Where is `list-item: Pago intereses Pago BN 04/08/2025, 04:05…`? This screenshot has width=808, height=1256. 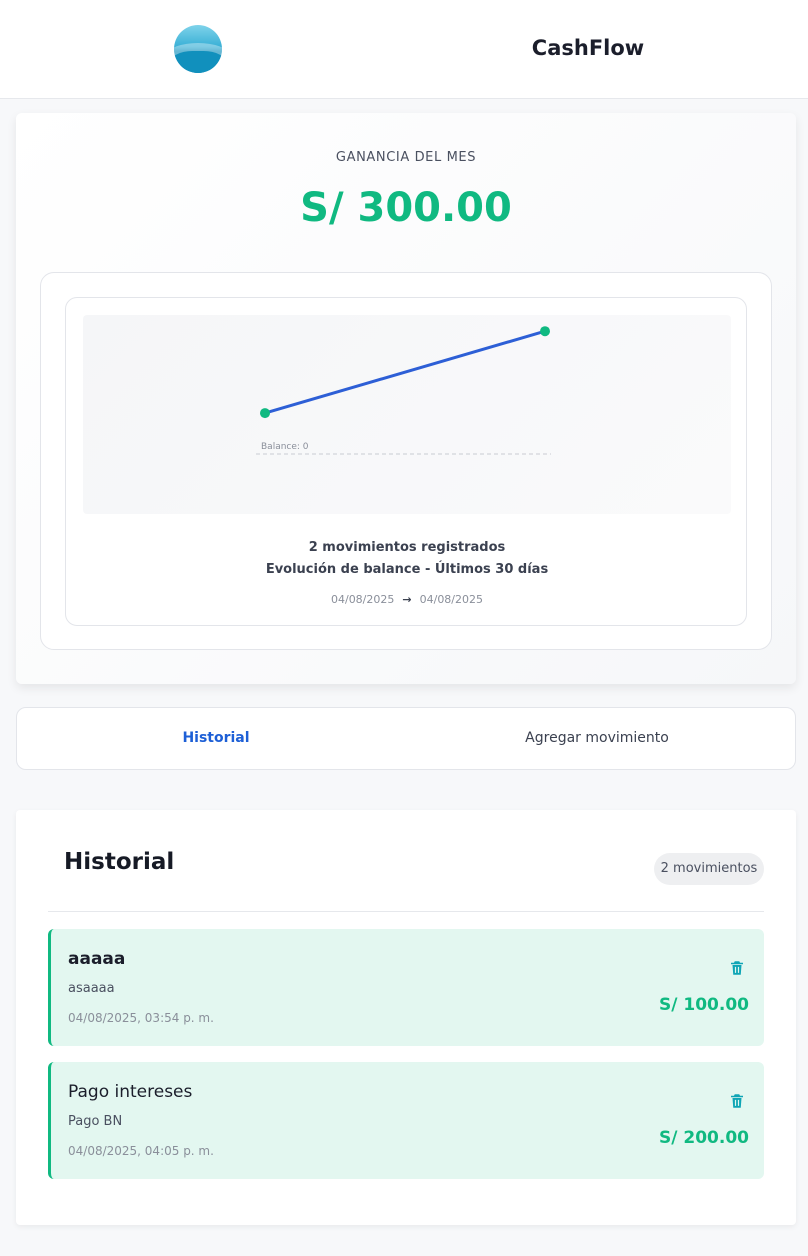 list-item: Pago intereses Pago BN 04/08/2025, 04:05… is located at coordinates (406, 1120).